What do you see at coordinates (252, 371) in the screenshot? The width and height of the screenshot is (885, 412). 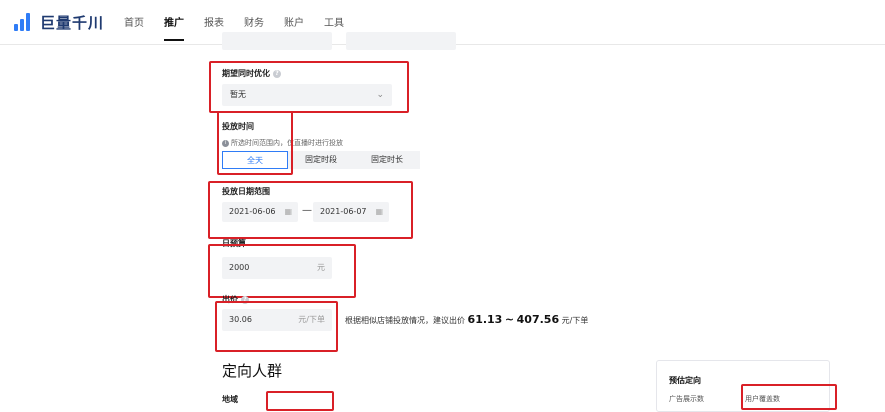 I see `targeting-section-title: 定向人群` at bounding box center [252, 371].